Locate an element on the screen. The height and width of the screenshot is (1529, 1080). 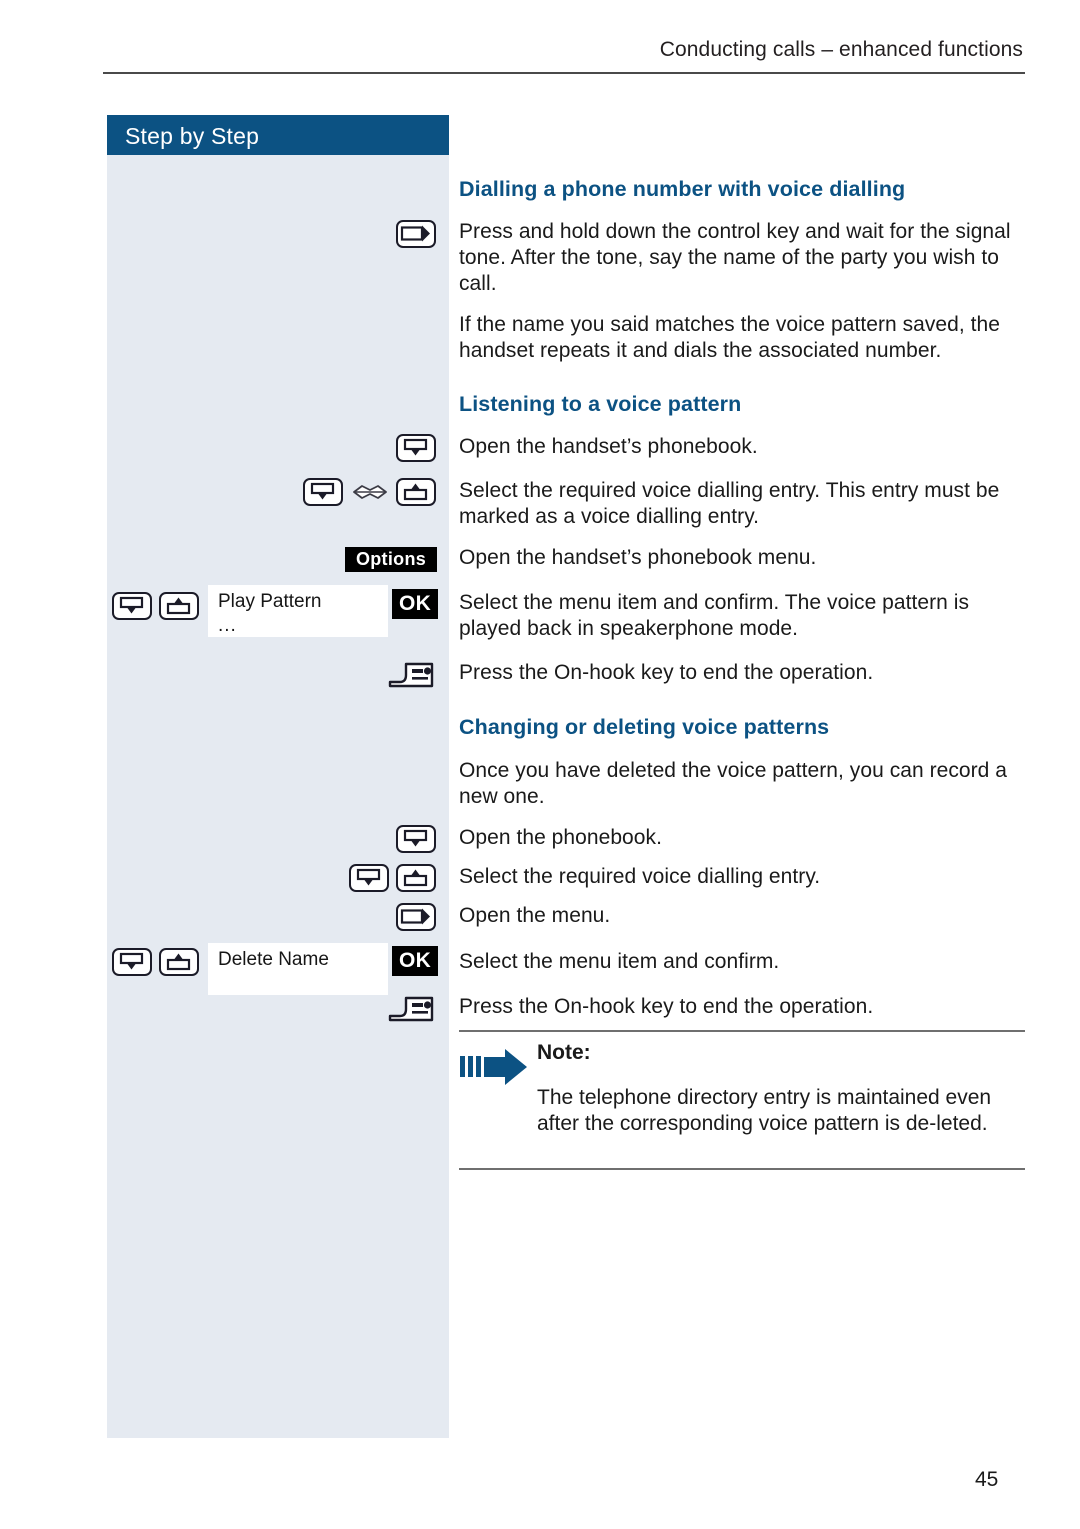
voice-lips-icon is located at coordinates (370, 492).